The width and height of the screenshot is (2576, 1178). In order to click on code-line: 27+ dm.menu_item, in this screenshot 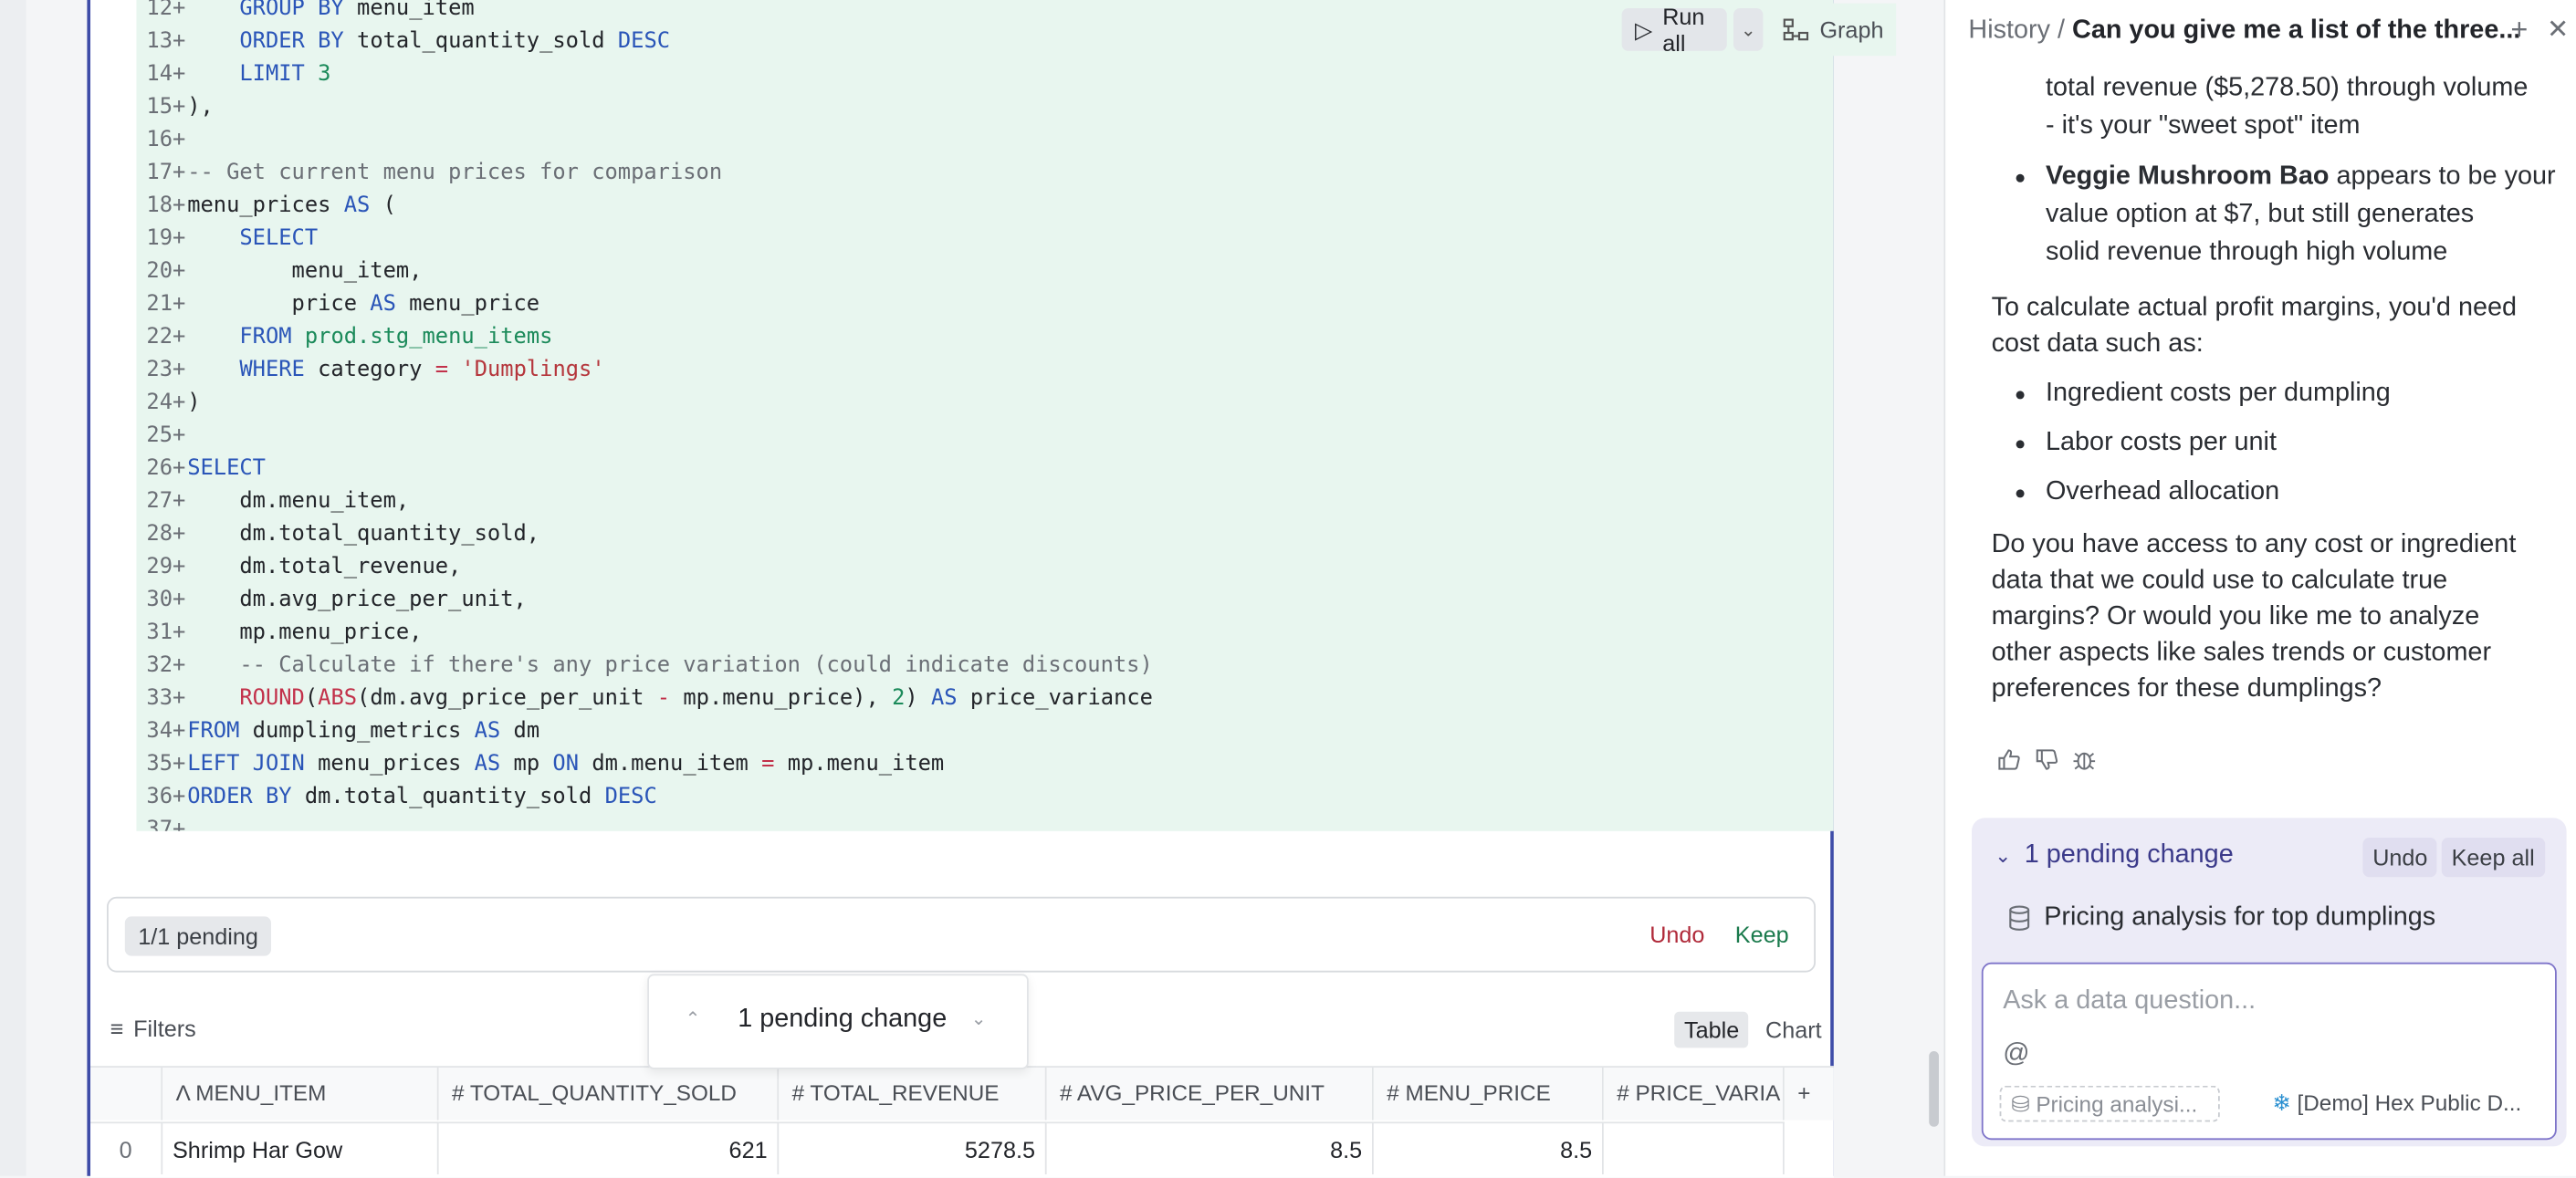, I will do `click(982, 503)`.